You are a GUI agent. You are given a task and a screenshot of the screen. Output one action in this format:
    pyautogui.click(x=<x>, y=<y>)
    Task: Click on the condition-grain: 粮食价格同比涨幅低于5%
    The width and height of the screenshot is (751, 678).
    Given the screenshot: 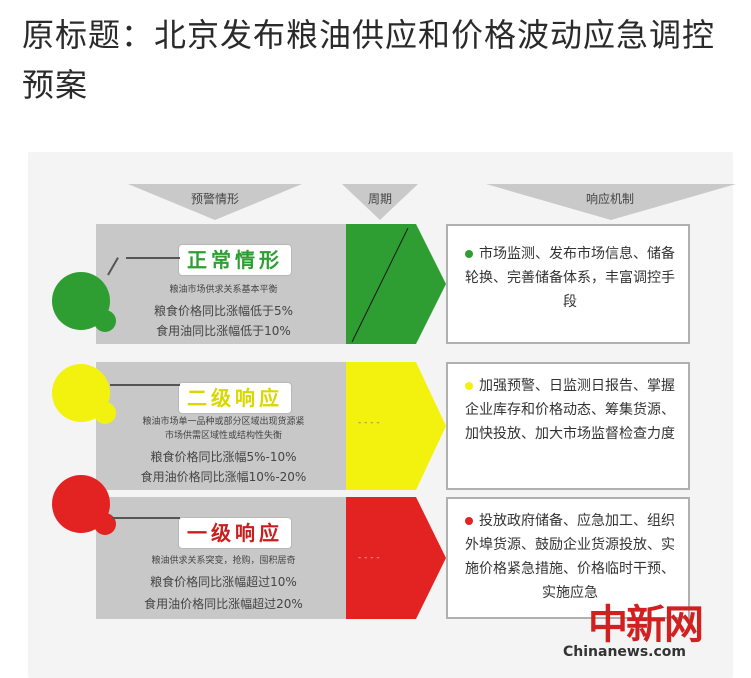 What is the action you would take?
    pyautogui.click(x=223, y=311)
    